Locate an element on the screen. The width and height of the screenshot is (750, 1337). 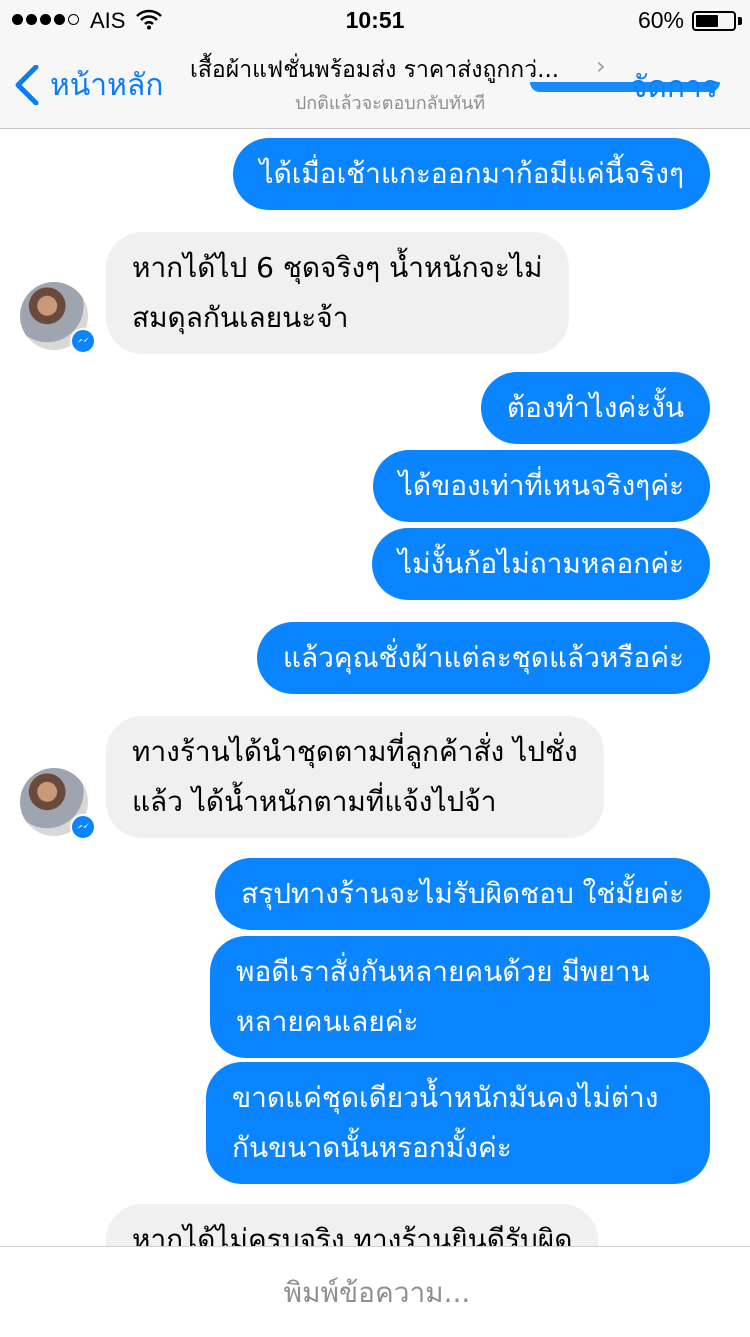
outgoing-message: ได้ของเท่าที่เหนจริงๆค่ะ is located at coordinates (541, 486).